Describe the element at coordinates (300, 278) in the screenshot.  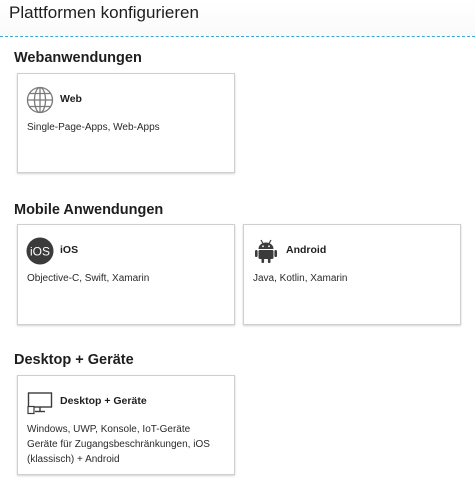
I see `platform-card-description: Java, Kotlin, Xamarin` at that location.